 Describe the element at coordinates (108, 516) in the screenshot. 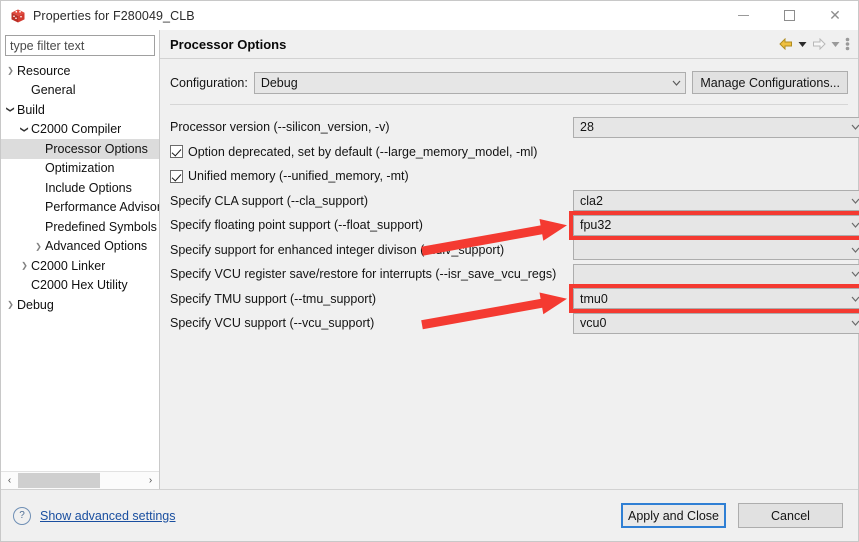

I see `show-advanced-settings-link: Show advanced settings` at that location.